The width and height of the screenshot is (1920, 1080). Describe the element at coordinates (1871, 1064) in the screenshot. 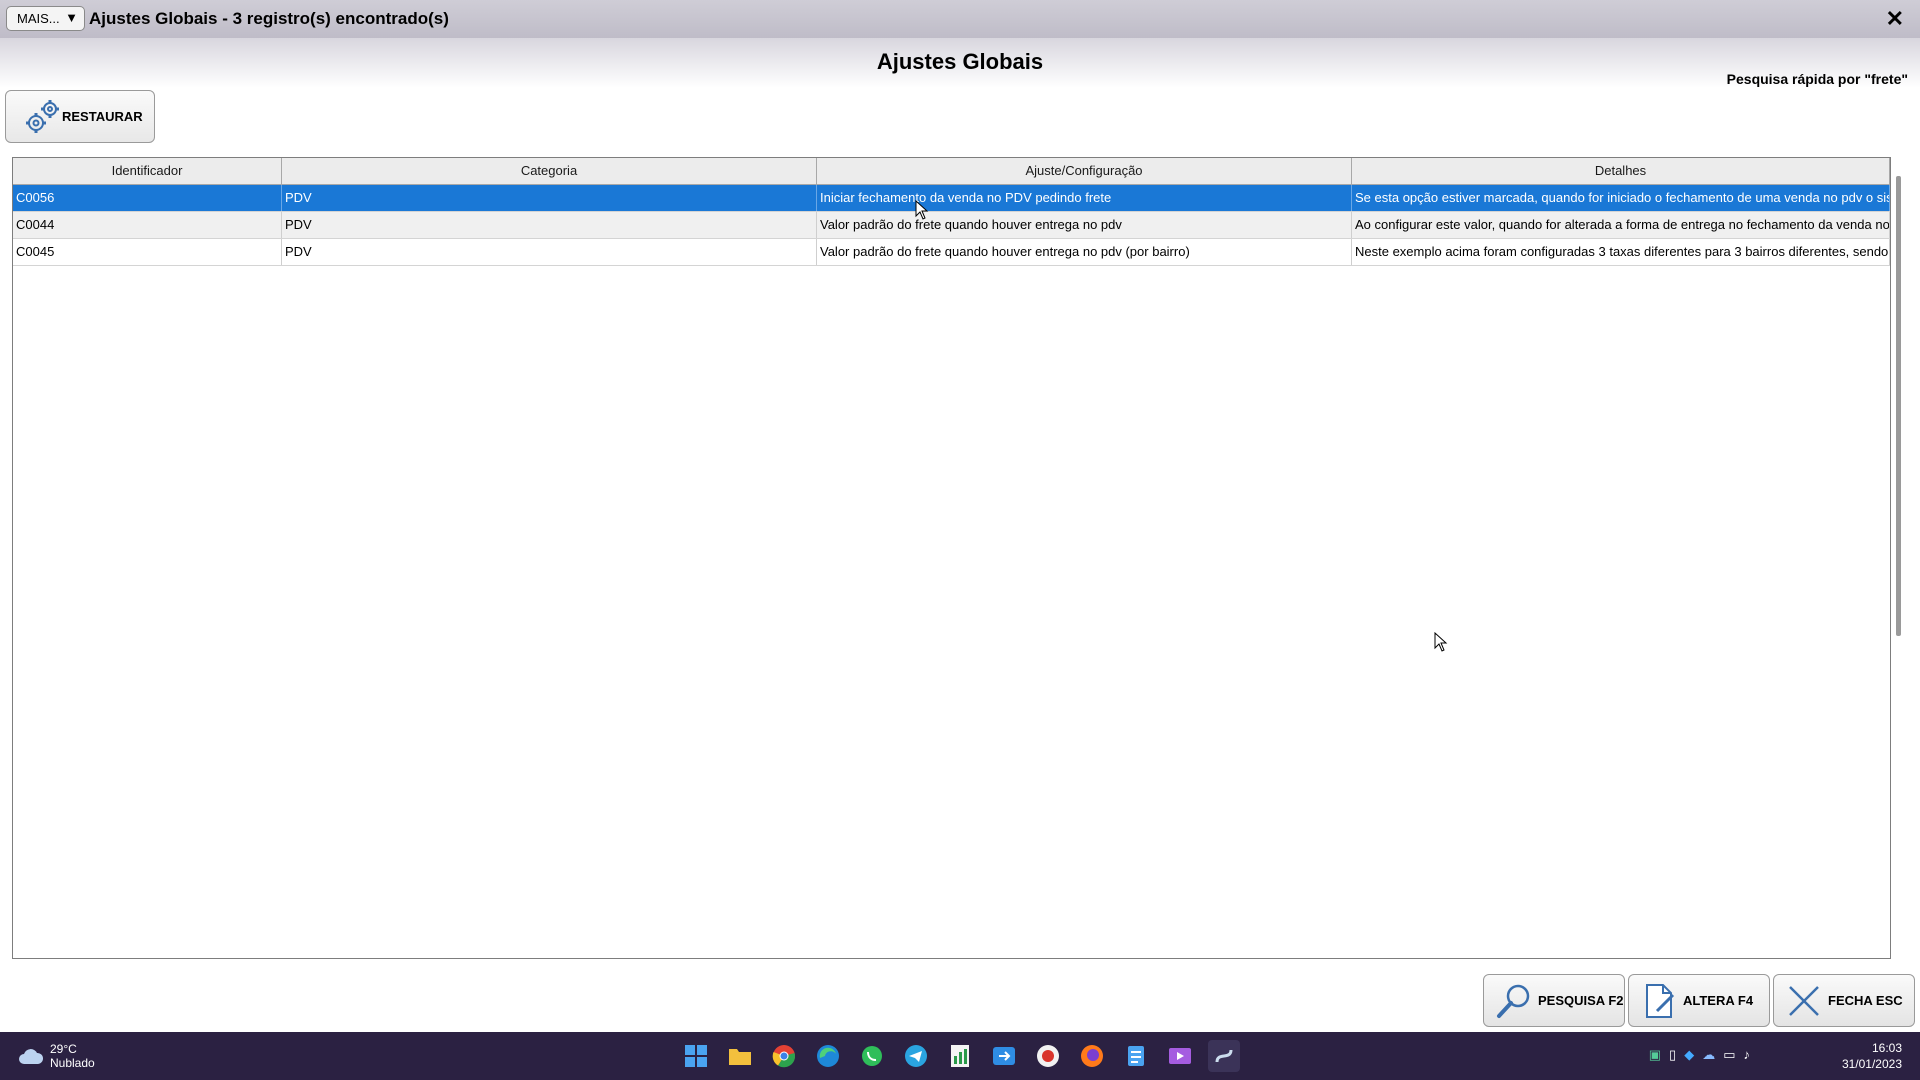

I see `clock-date: 31/01/2023` at that location.